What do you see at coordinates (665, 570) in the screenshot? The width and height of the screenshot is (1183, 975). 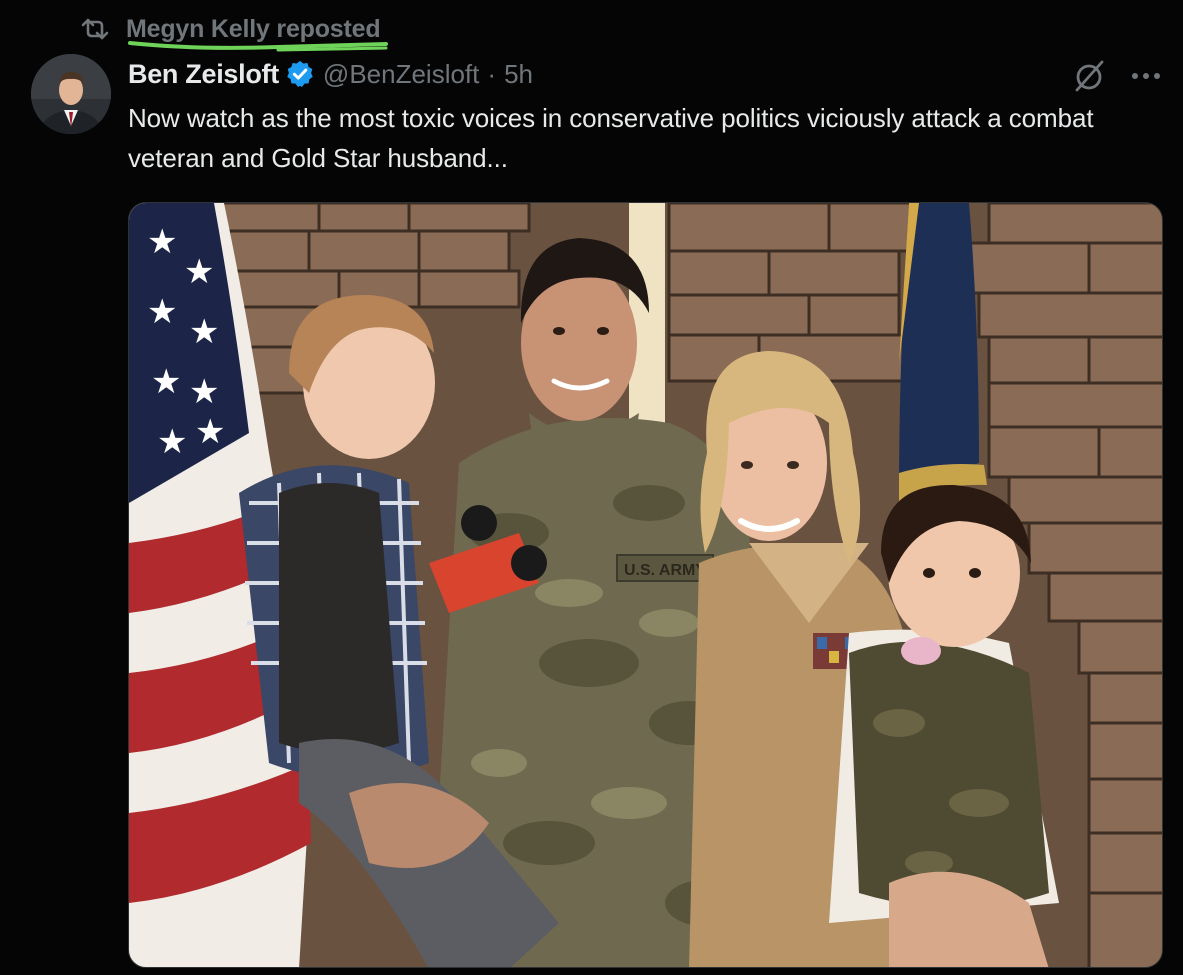 I see `army-patch-text: U.S. ARMY` at bounding box center [665, 570].